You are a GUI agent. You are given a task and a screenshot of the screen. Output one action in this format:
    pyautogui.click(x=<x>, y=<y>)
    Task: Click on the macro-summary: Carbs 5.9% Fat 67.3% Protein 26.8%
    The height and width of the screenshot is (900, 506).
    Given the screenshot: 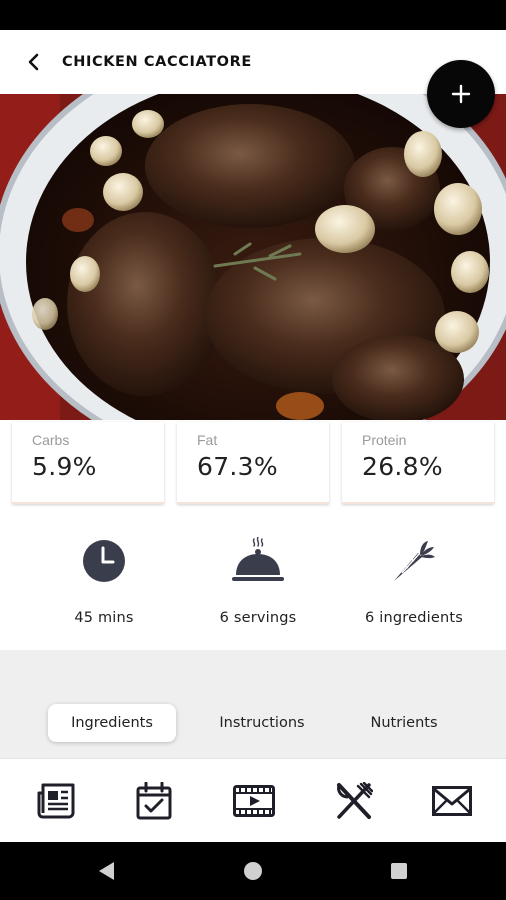 What is the action you would take?
    pyautogui.click(x=253, y=468)
    